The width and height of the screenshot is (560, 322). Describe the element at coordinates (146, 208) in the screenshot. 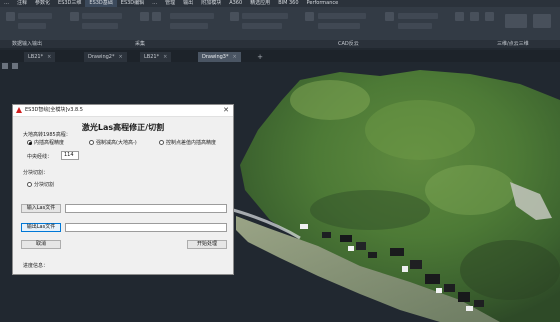

I see `input-las-path` at that location.